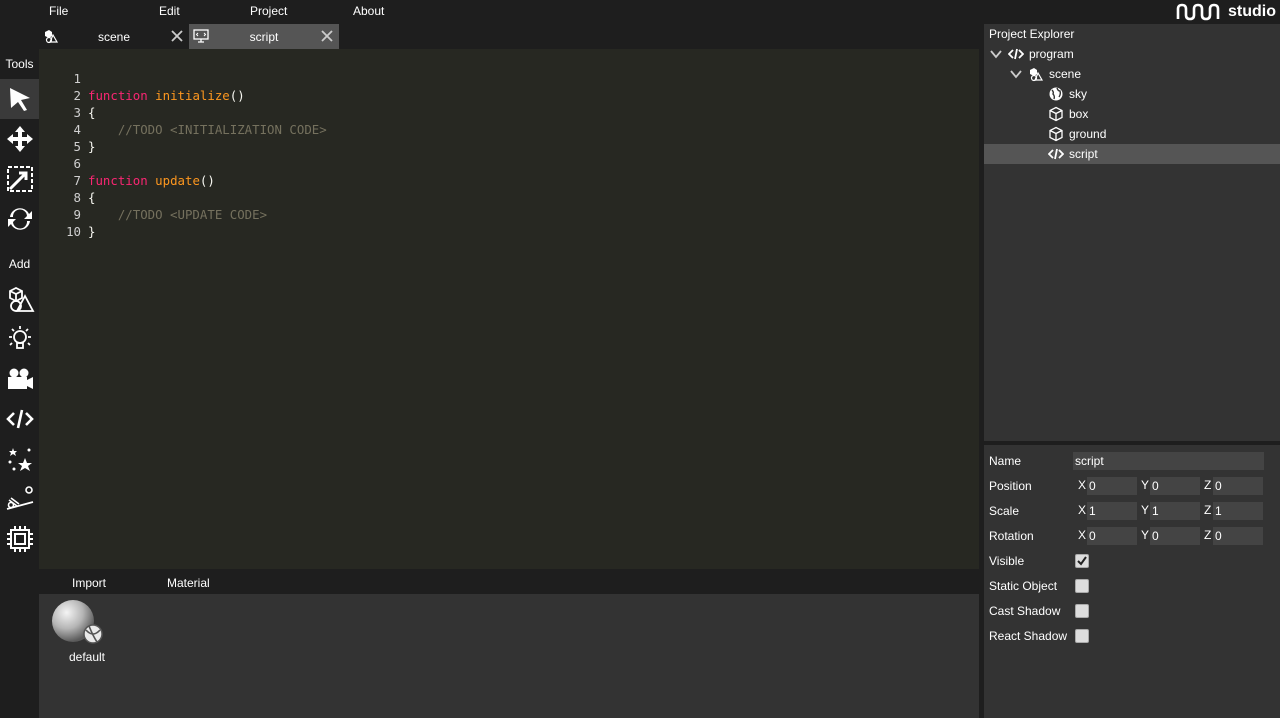 The height and width of the screenshot is (718, 1280). I want to click on react-shadow-checkbox, so click(1082, 636).